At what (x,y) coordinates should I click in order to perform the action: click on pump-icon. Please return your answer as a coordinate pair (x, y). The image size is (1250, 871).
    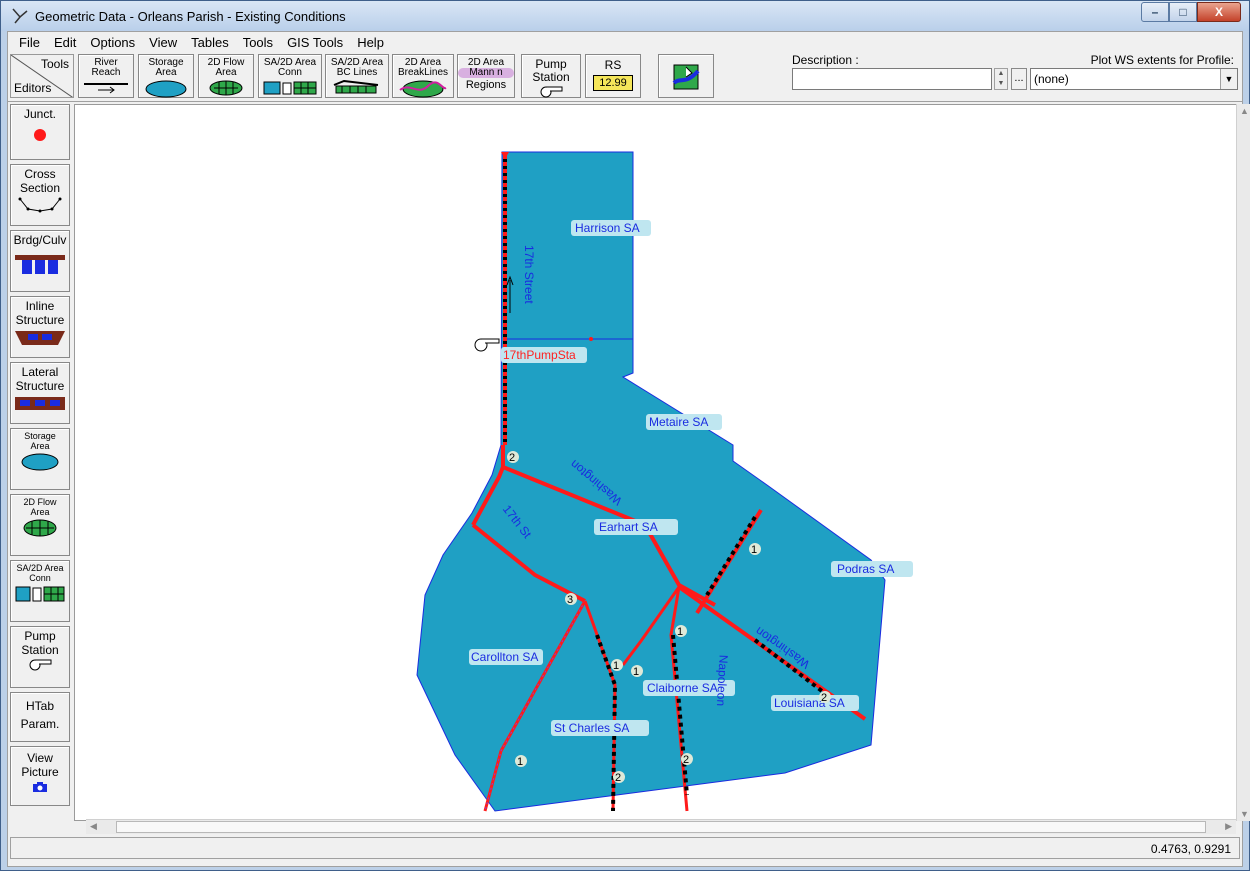
    Looking at the image, I should click on (551, 92).